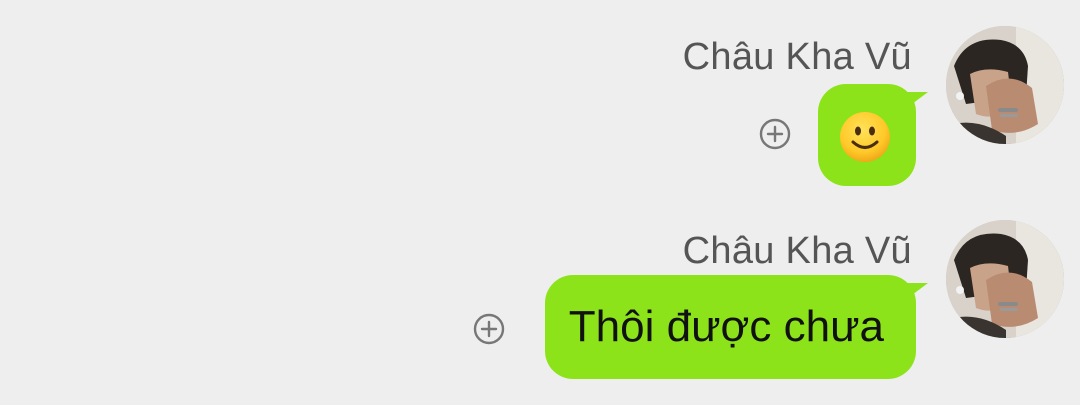 The image size is (1080, 405). Describe the element at coordinates (726, 326) in the screenshot. I see `message-text: Thôi được chưa` at that location.